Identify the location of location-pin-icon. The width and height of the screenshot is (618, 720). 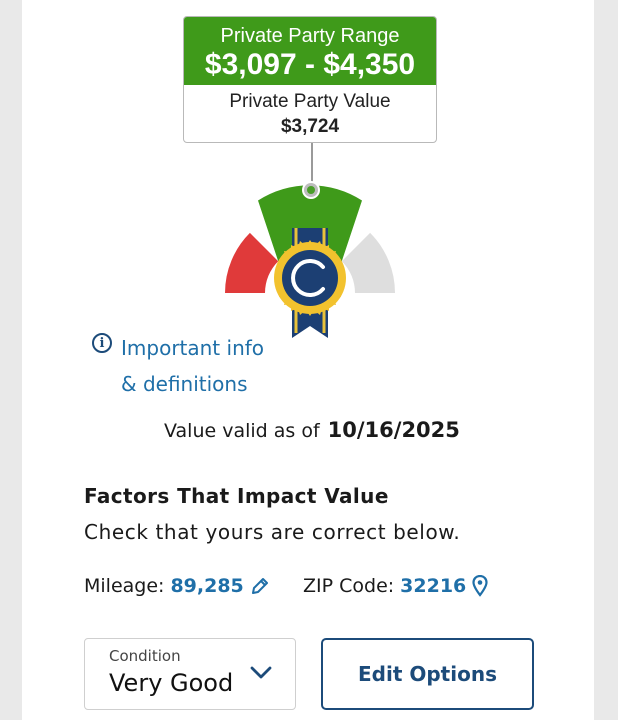
(480, 586).